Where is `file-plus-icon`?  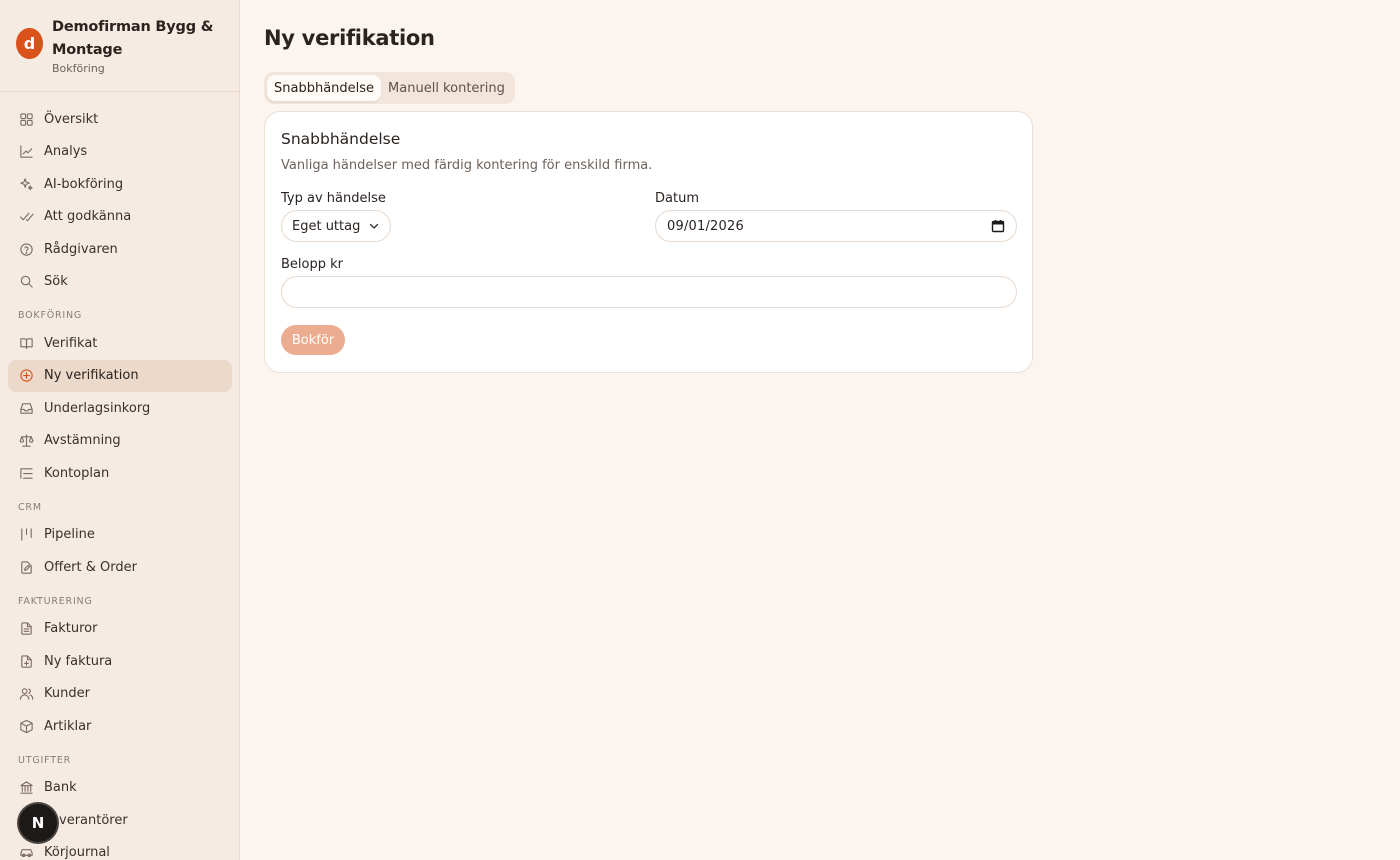
file-plus-icon is located at coordinates (26, 661).